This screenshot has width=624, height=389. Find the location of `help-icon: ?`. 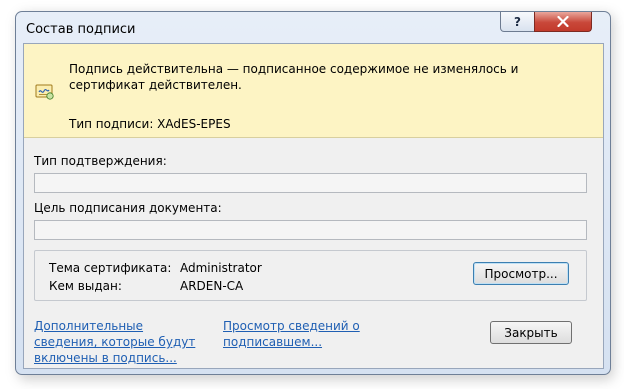

help-icon: ? is located at coordinates (517, 21).